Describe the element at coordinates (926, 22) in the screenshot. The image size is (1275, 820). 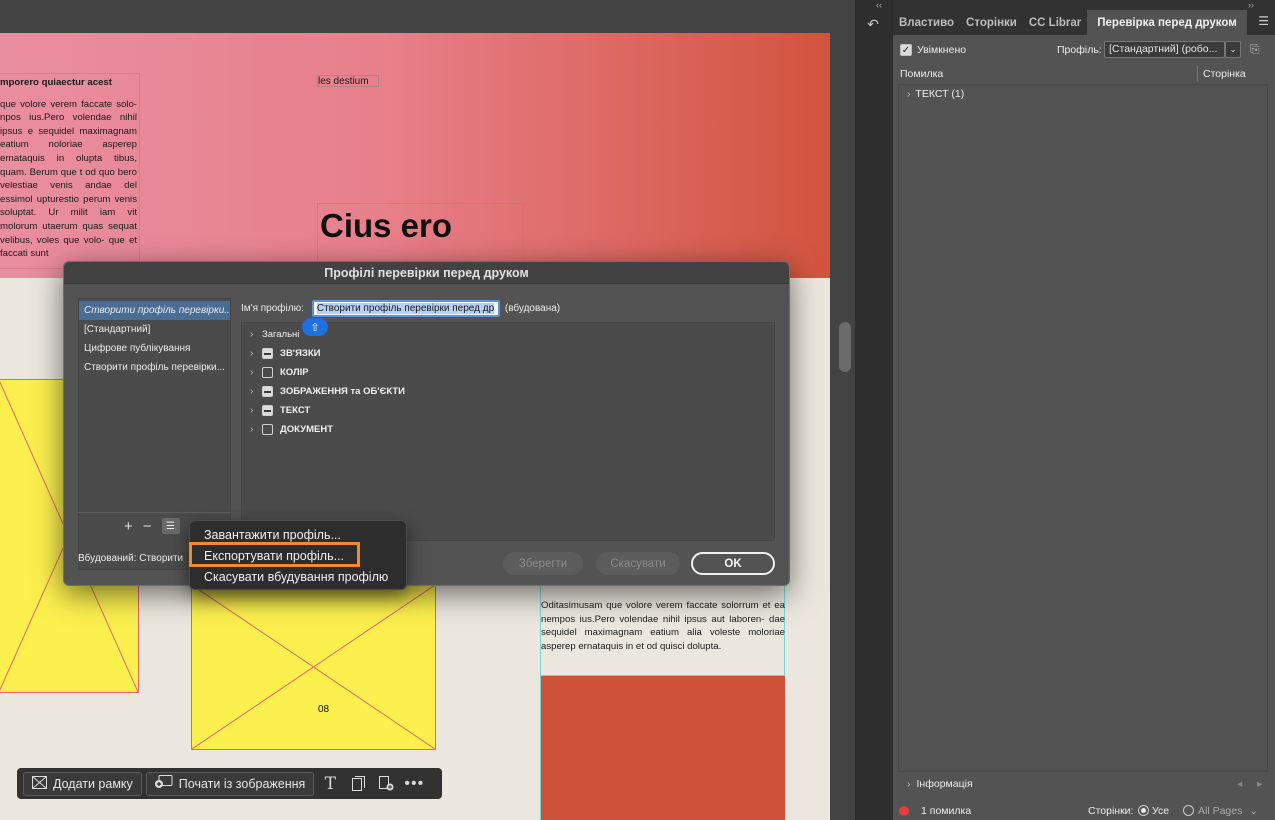
I see `tab-properties: Властиво` at that location.